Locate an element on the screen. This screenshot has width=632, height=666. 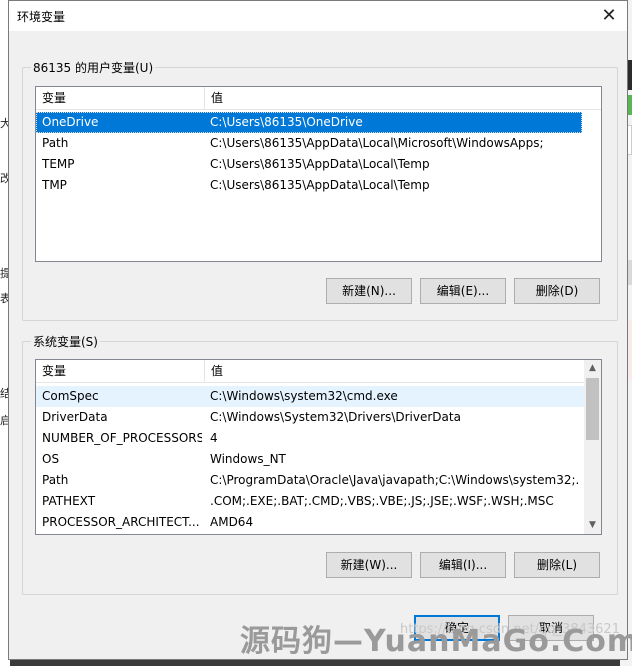
list-item: PROCESSOR_ARCHITECT... AMD64 is located at coordinates (310, 522).